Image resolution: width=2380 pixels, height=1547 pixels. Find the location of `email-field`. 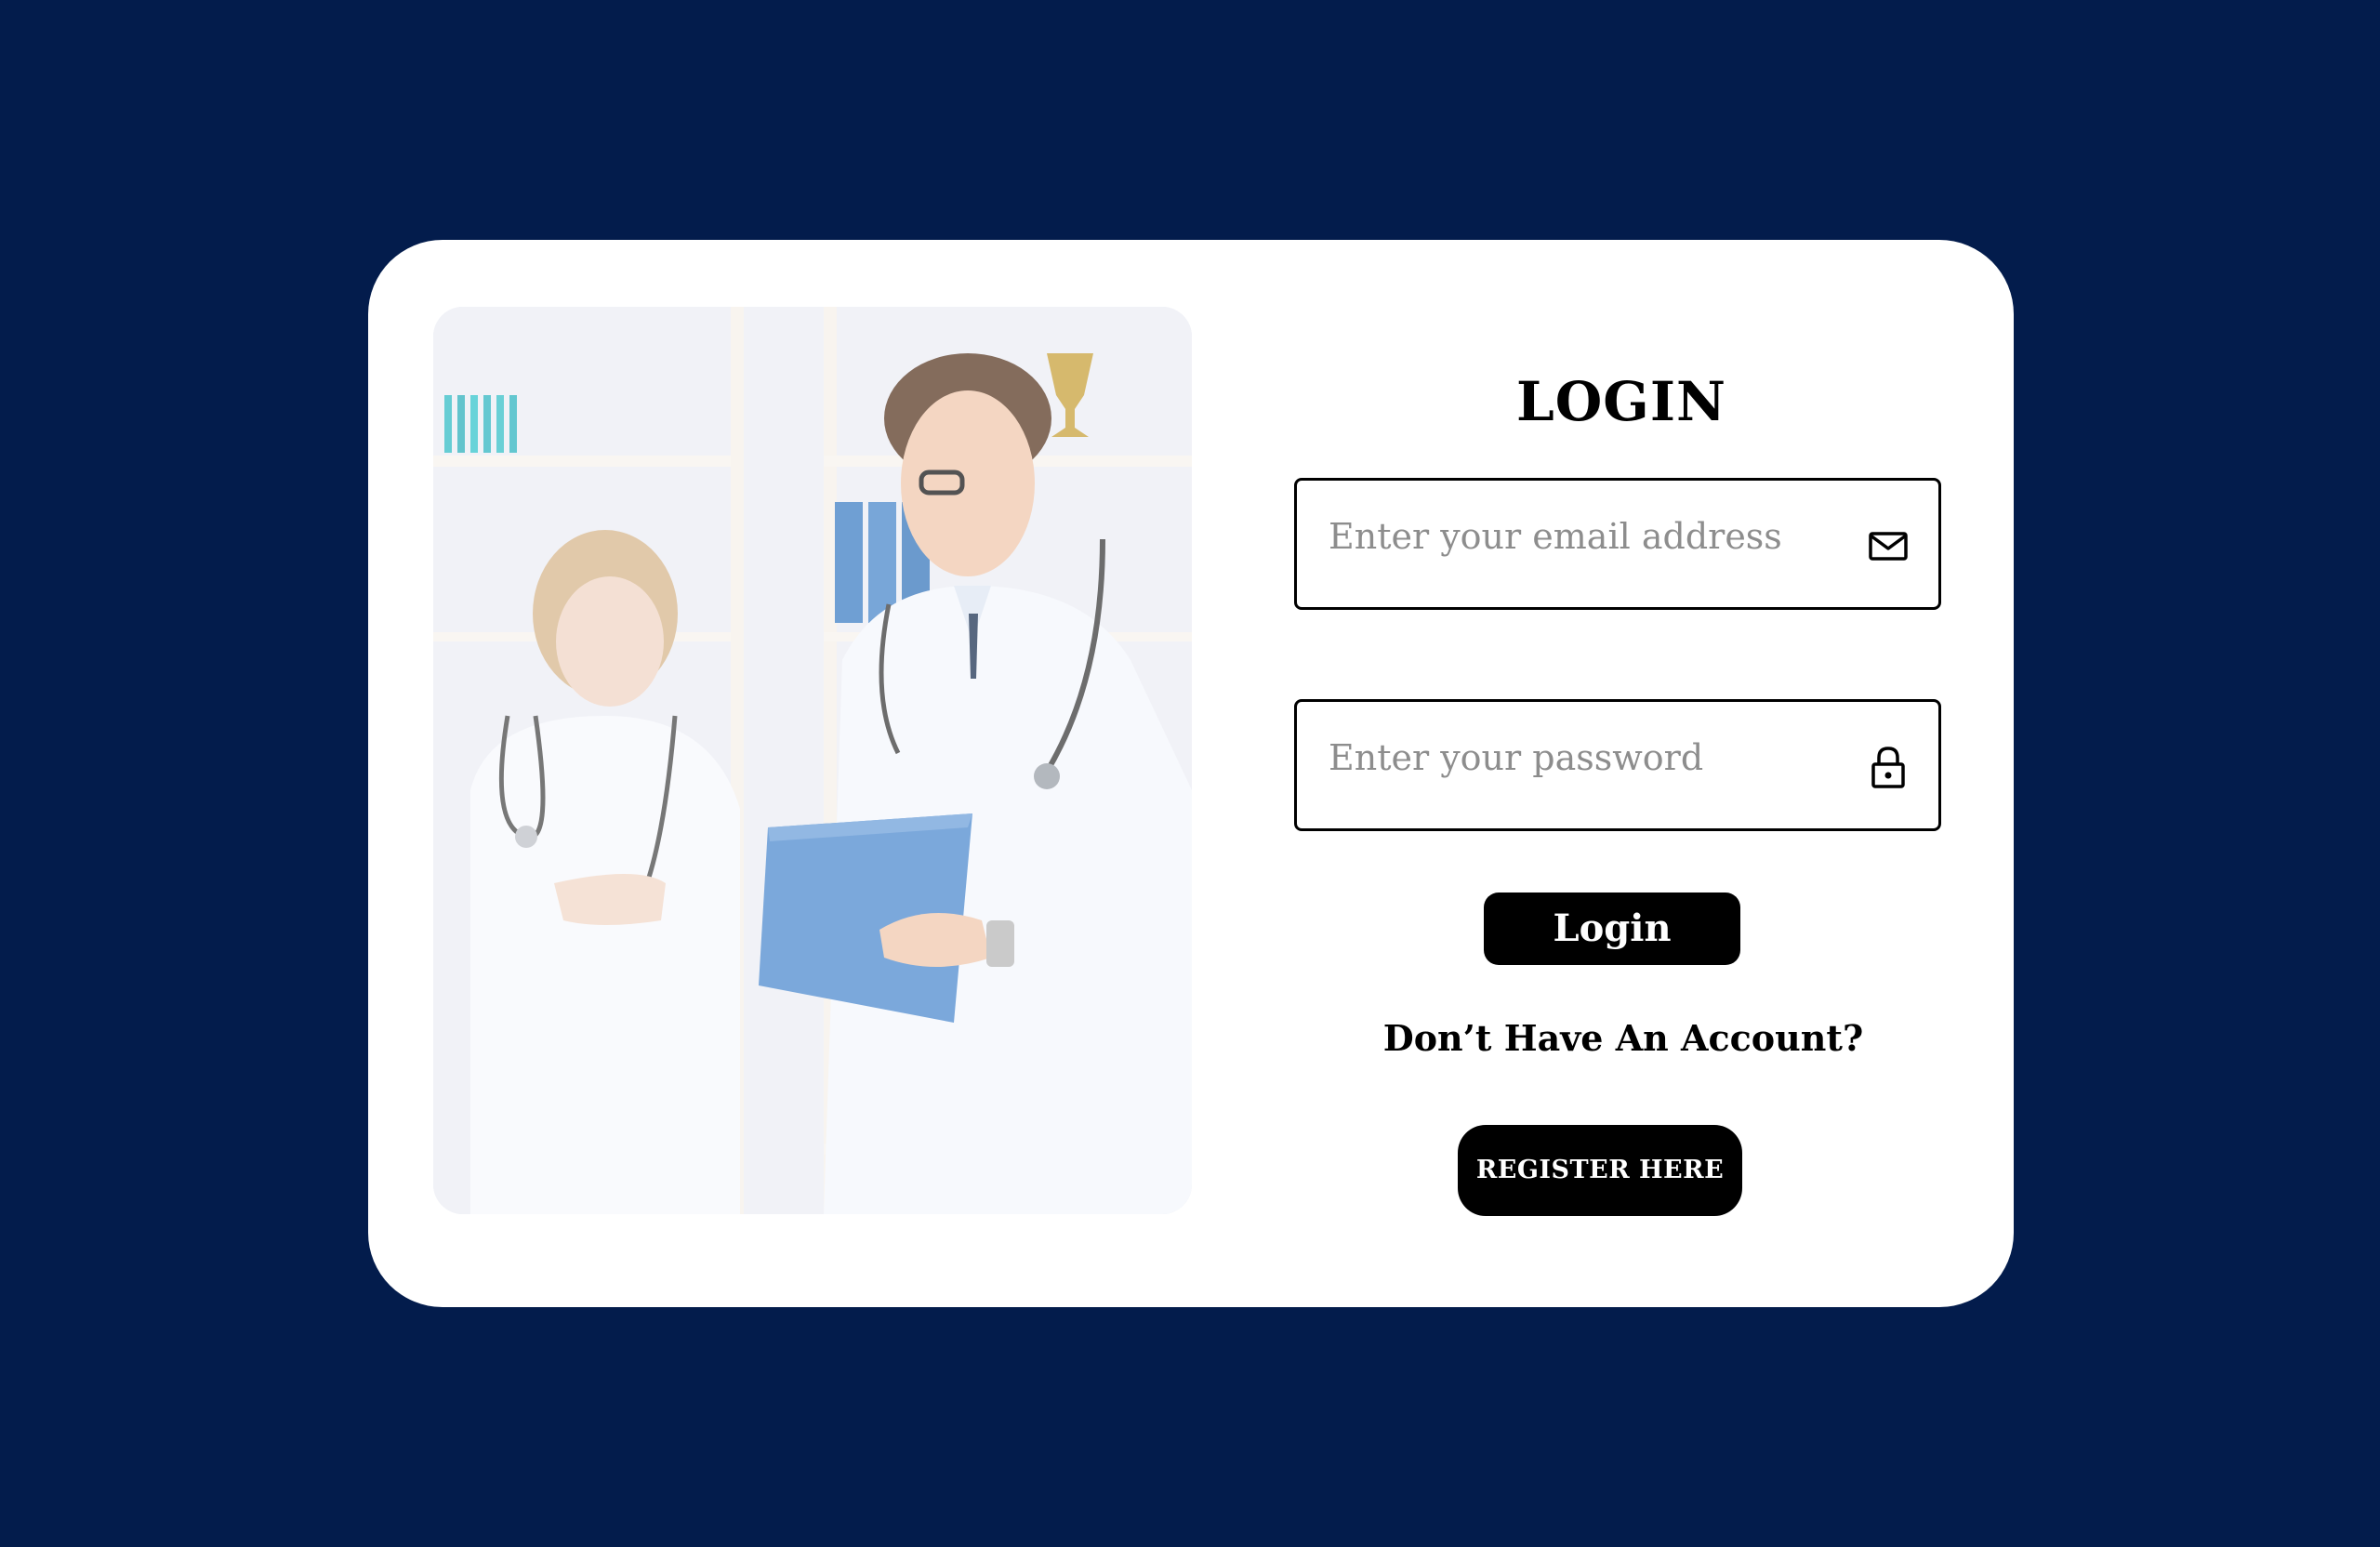

email-field is located at coordinates (1617, 544).